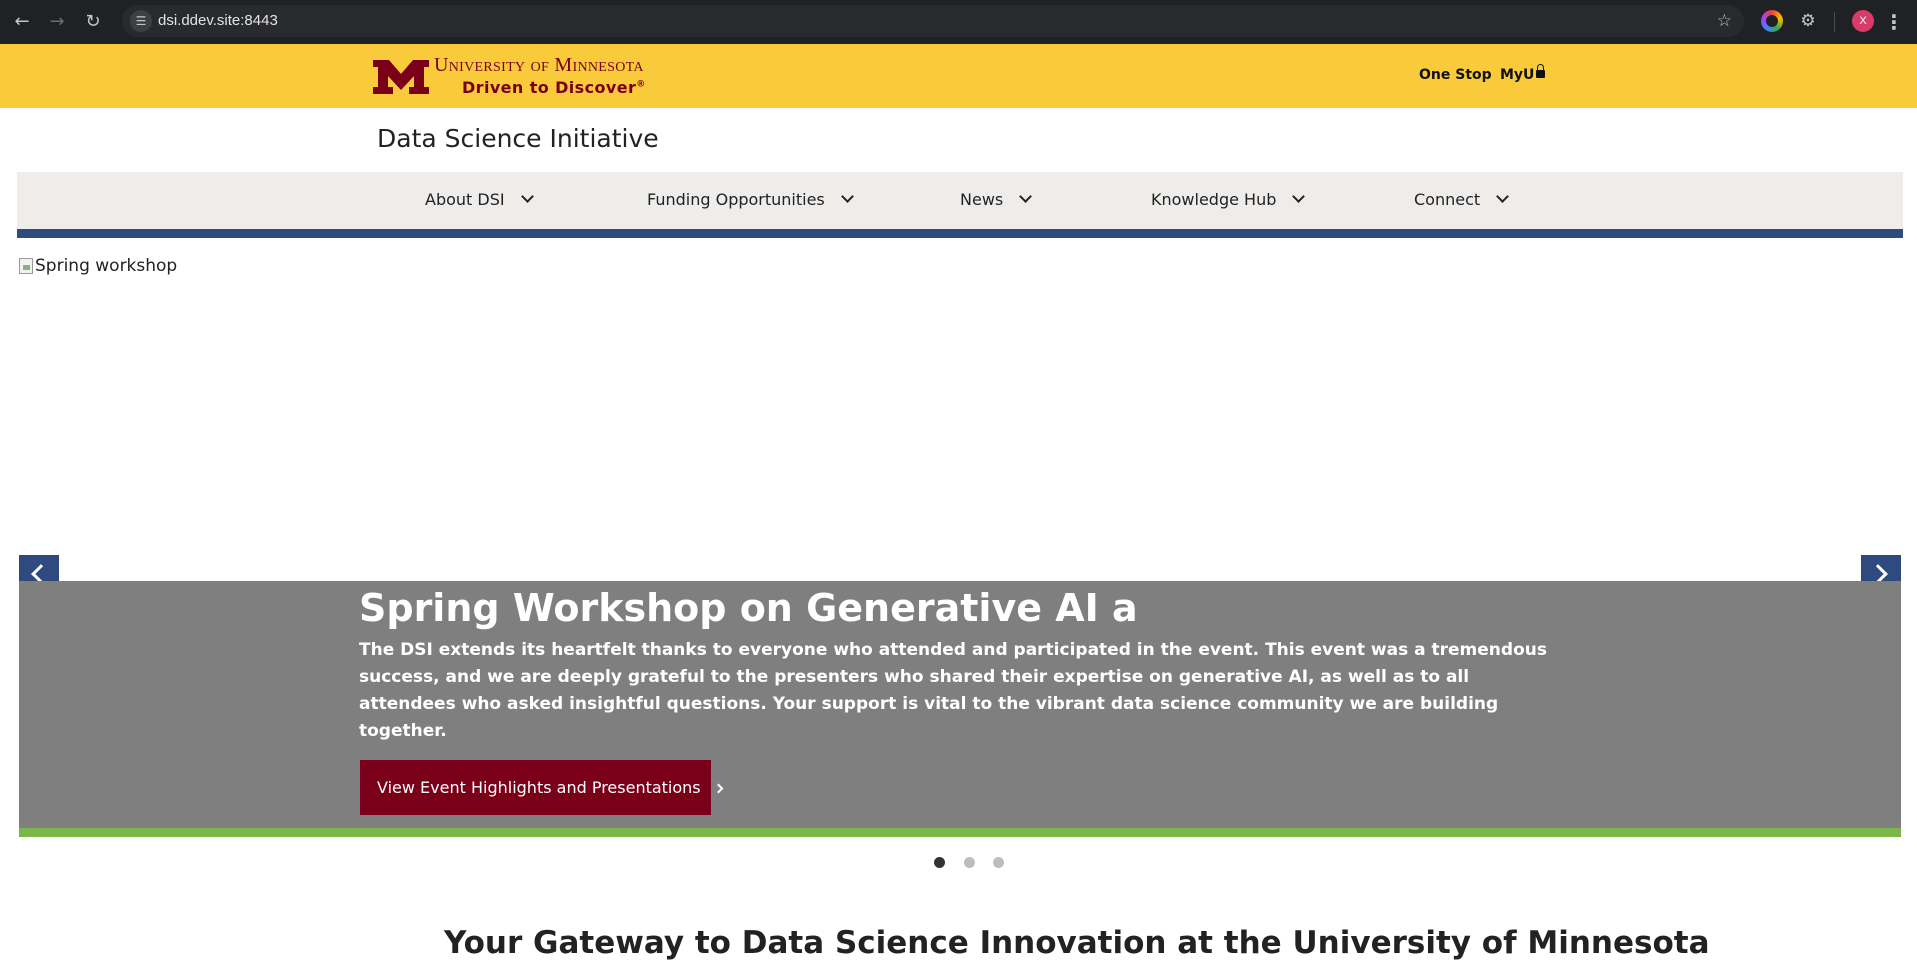  What do you see at coordinates (960, 233) in the screenshot?
I see `nav-accent-bar` at bounding box center [960, 233].